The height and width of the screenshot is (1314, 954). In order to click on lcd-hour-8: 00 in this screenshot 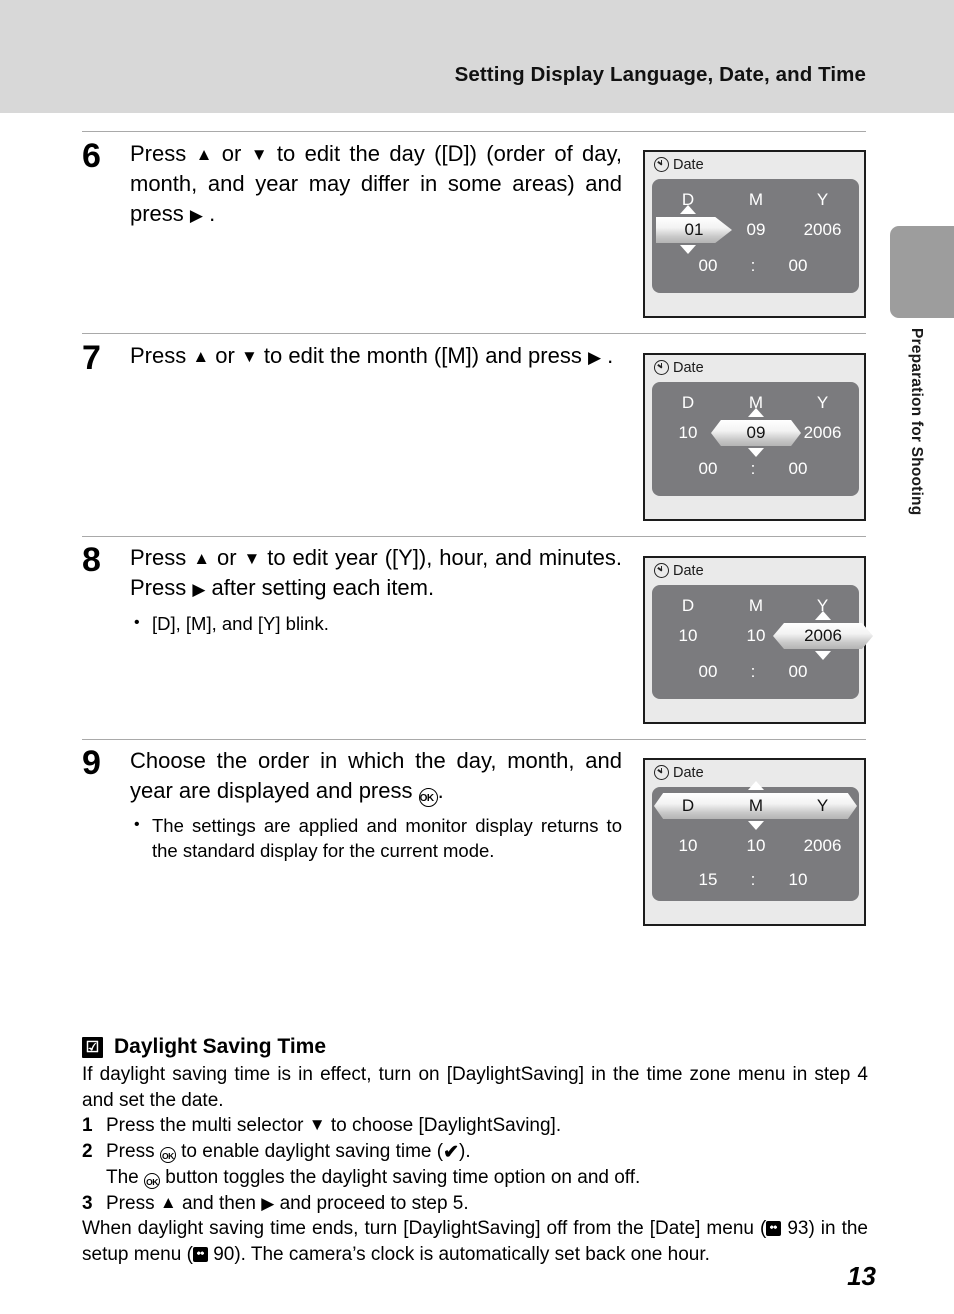, I will do `click(708, 671)`.